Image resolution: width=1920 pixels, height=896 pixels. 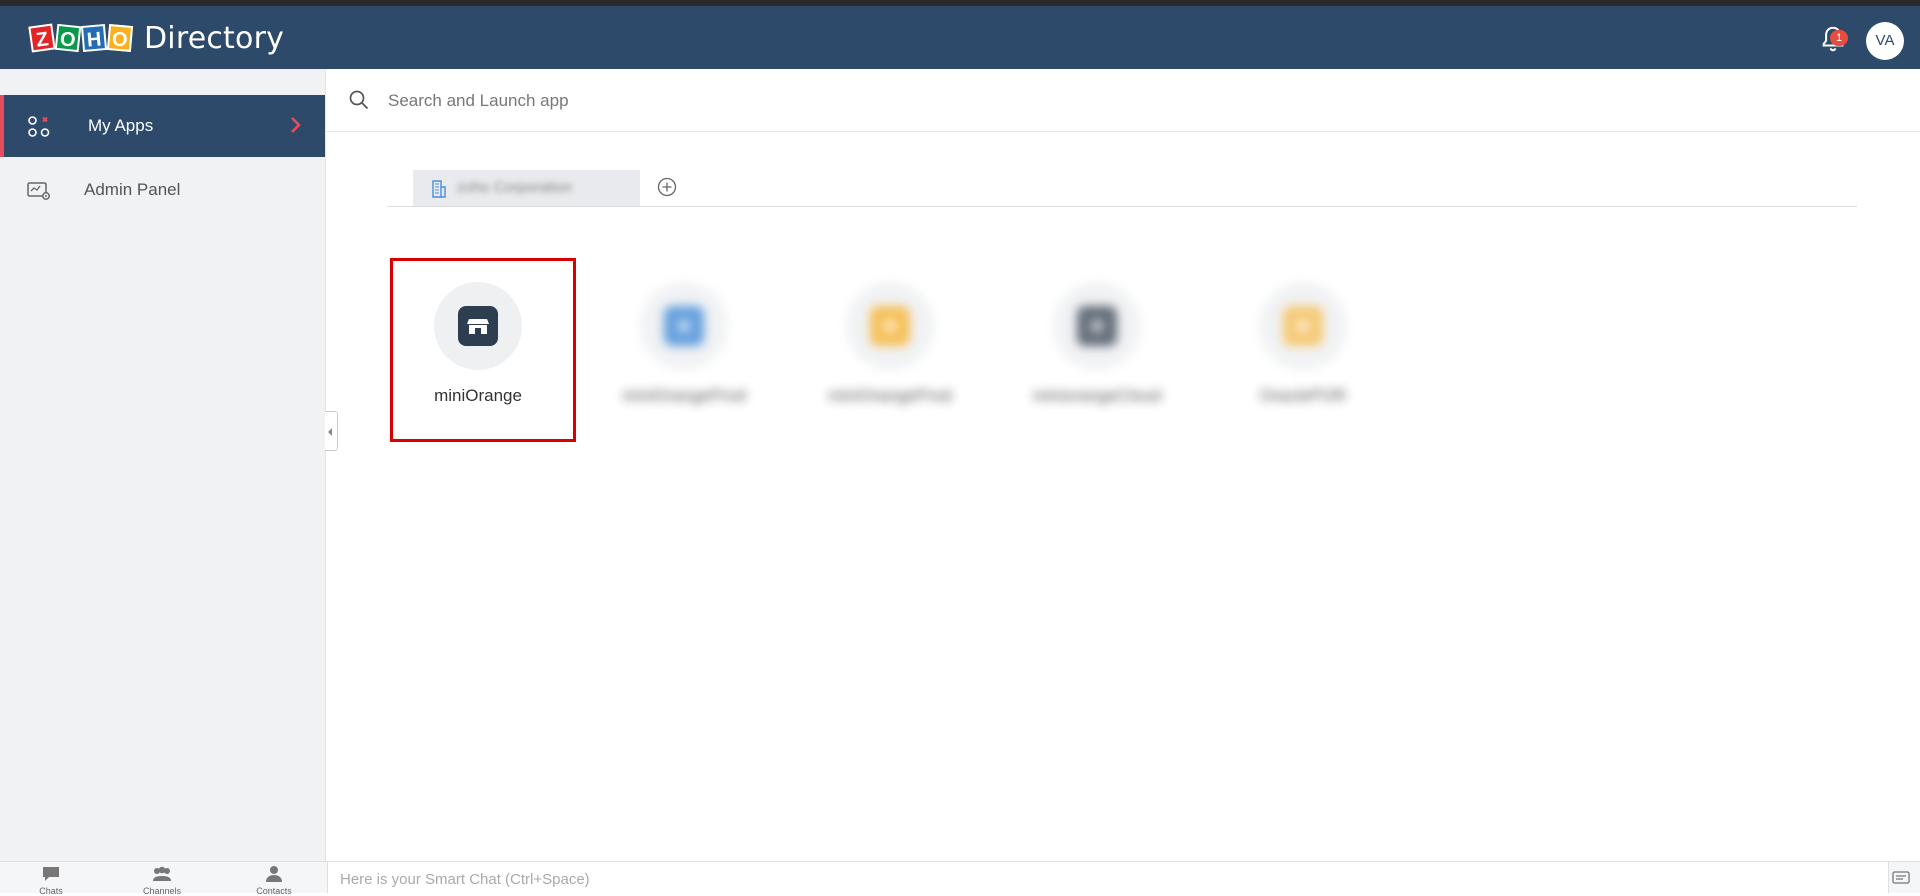 I want to click on contacts-icon, so click(x=274, y=874).